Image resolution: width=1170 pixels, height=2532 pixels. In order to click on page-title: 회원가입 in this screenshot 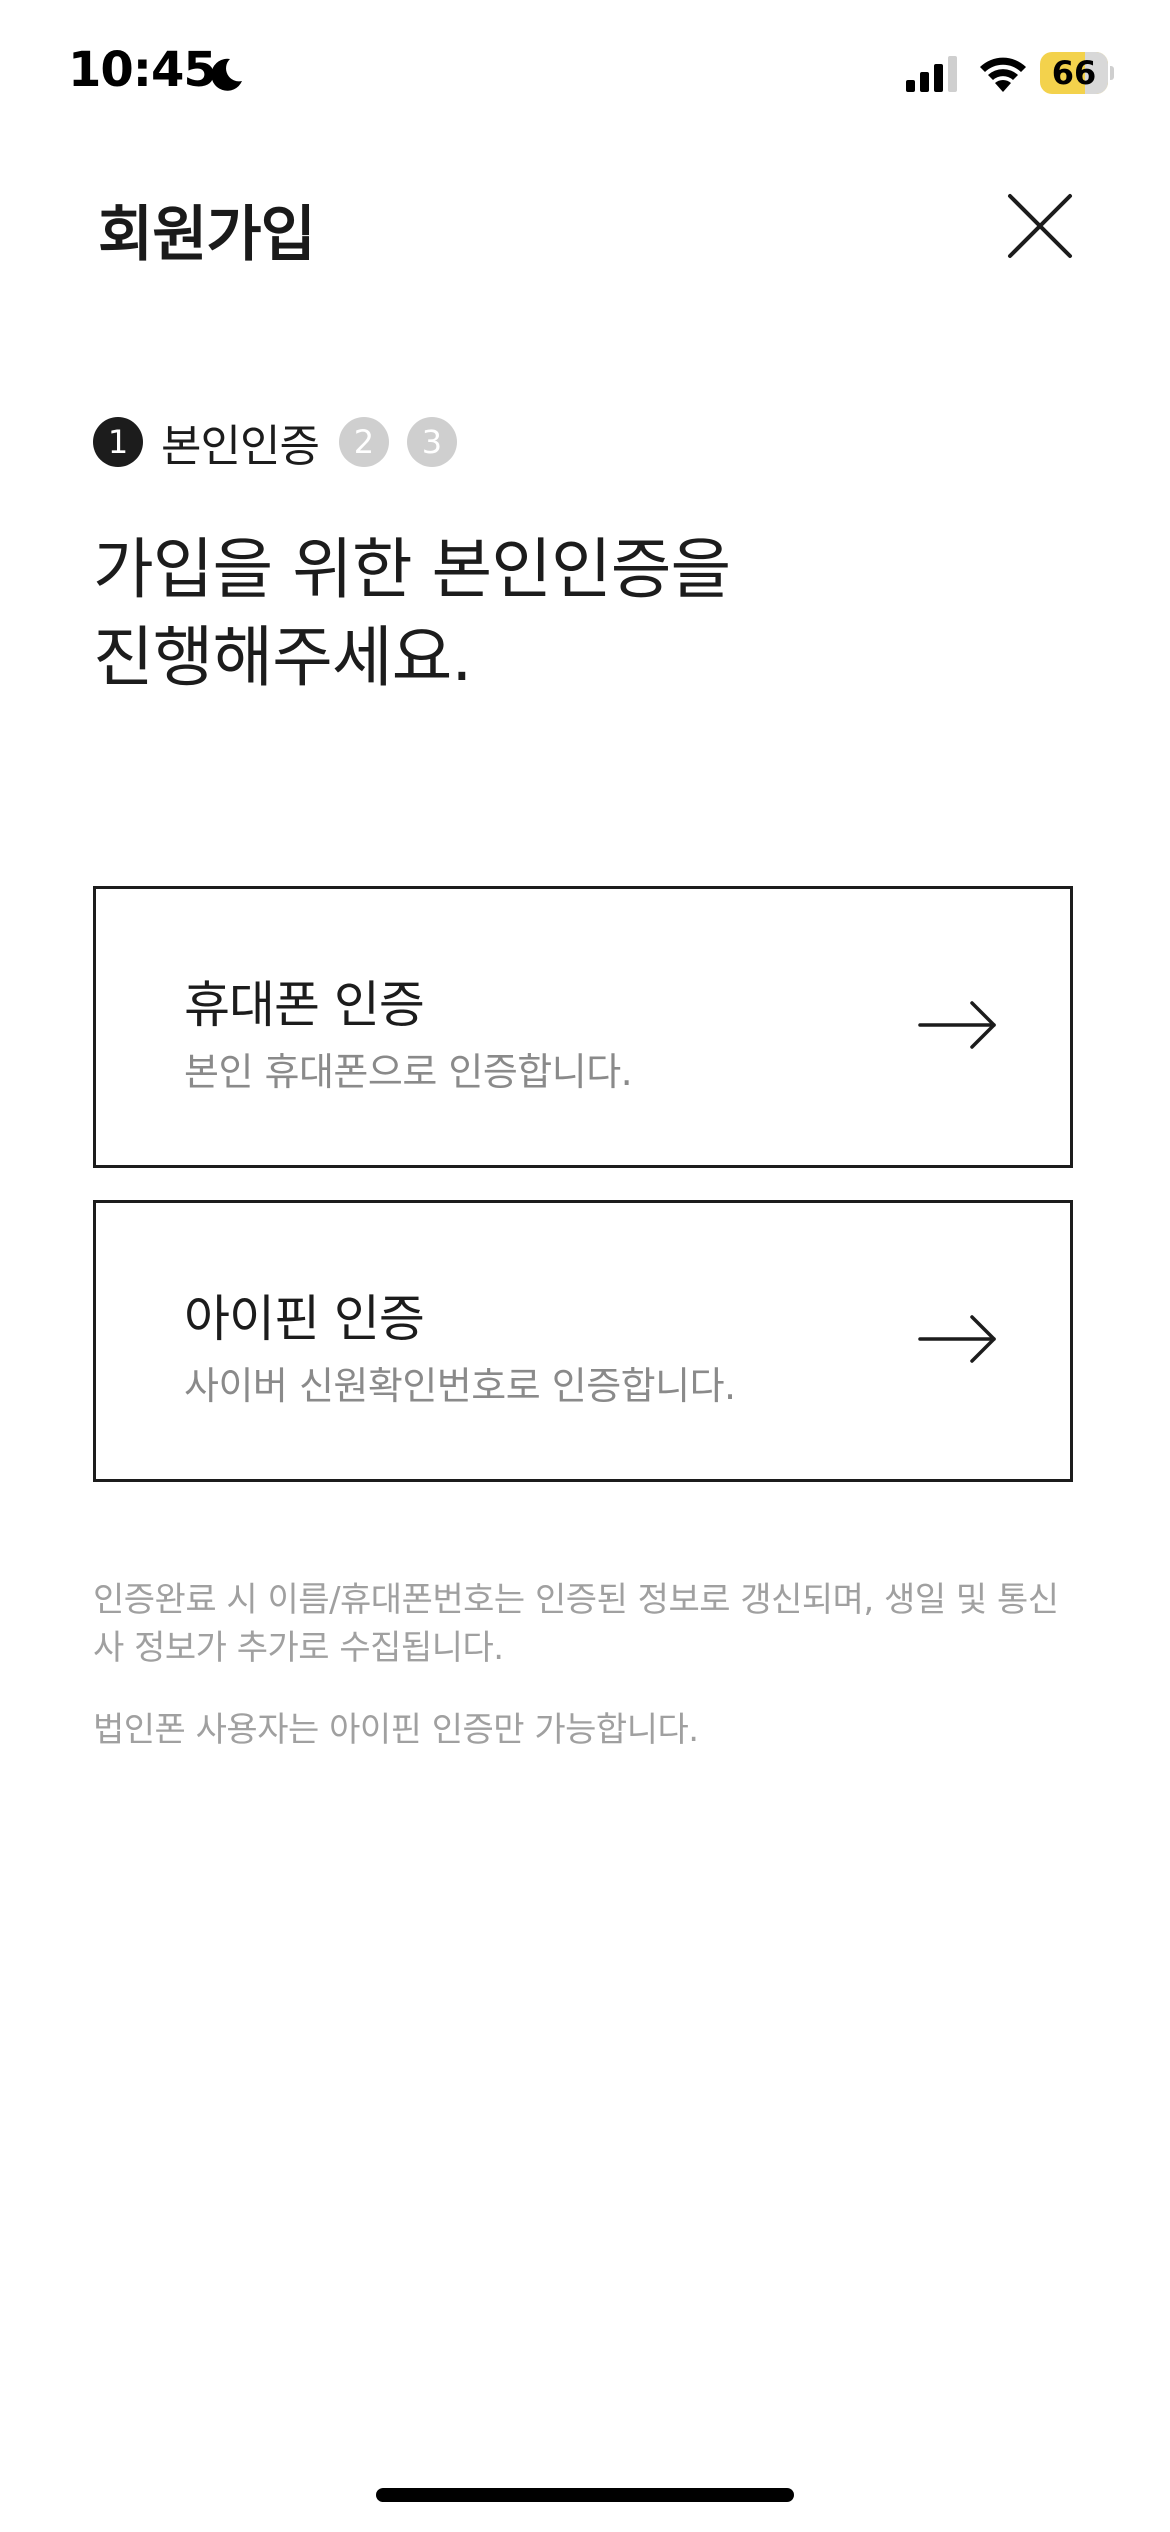, I will do `click(207, 235)`.